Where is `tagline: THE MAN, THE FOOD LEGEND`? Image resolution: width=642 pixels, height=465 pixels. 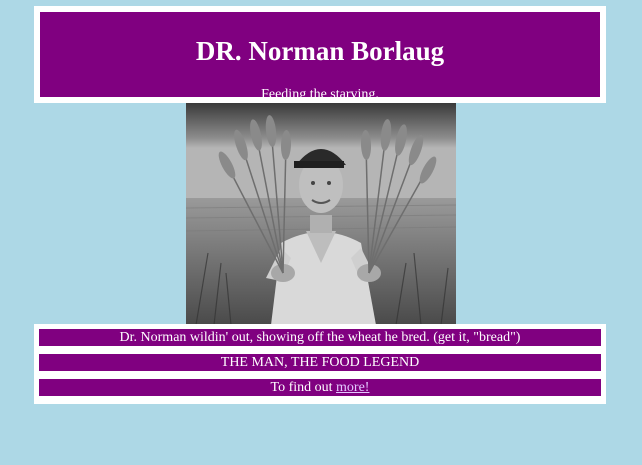
tagline: THE MAN, THE FOOD LEGEND is located at coordinates (320, 362).